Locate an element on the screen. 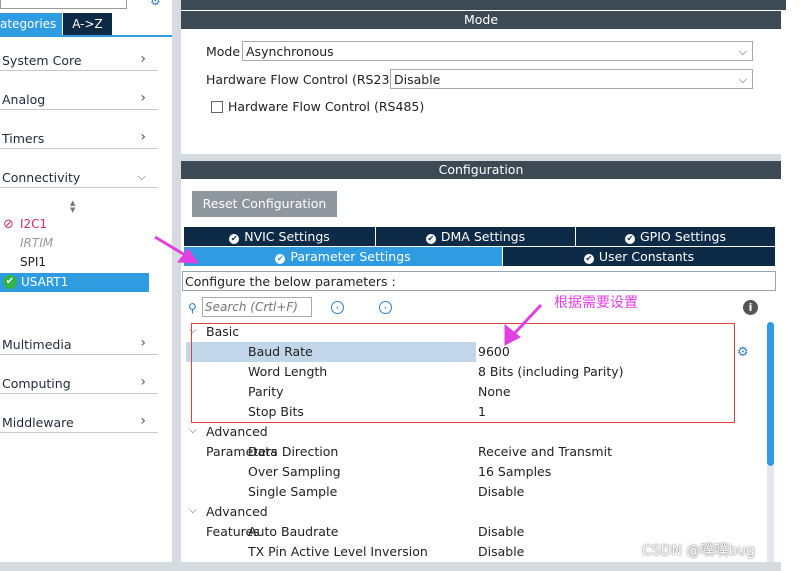 The image size is (805, 571). annotation-arrows-svg is located at coordinates (348, 290).